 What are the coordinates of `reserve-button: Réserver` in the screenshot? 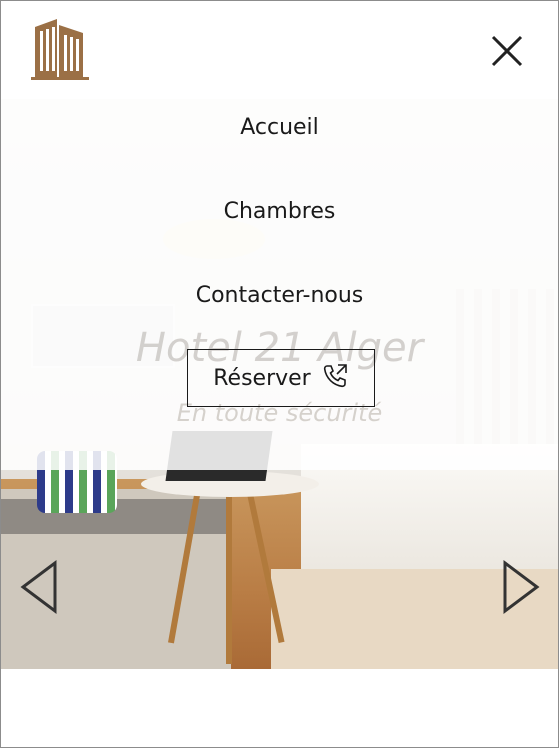 It's located at (281, 378).